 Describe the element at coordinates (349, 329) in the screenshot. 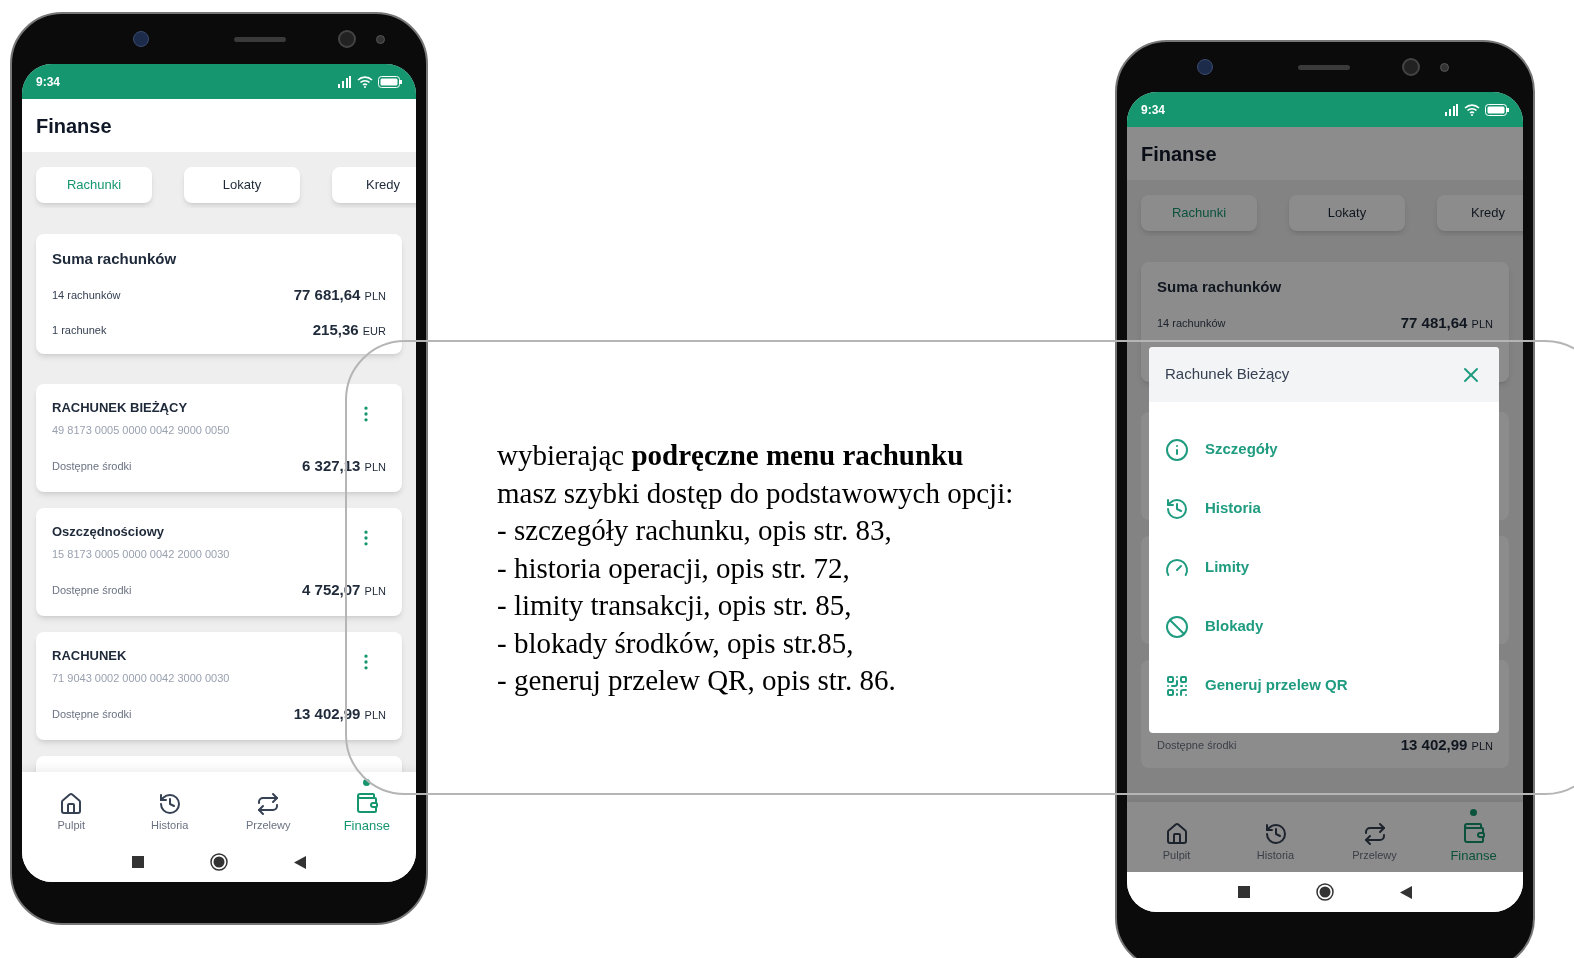

I see `amount: 215,36 EUR` at that location.